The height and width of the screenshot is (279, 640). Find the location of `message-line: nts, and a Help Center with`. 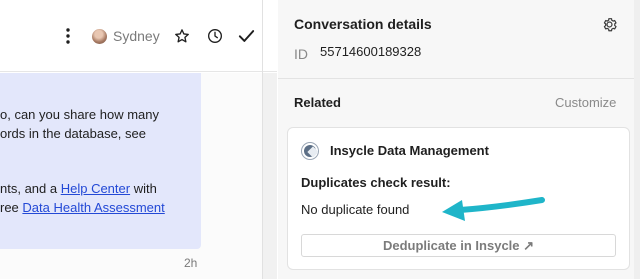

message-line: nts, and a Help Center with is located at coordinates (78, 188).